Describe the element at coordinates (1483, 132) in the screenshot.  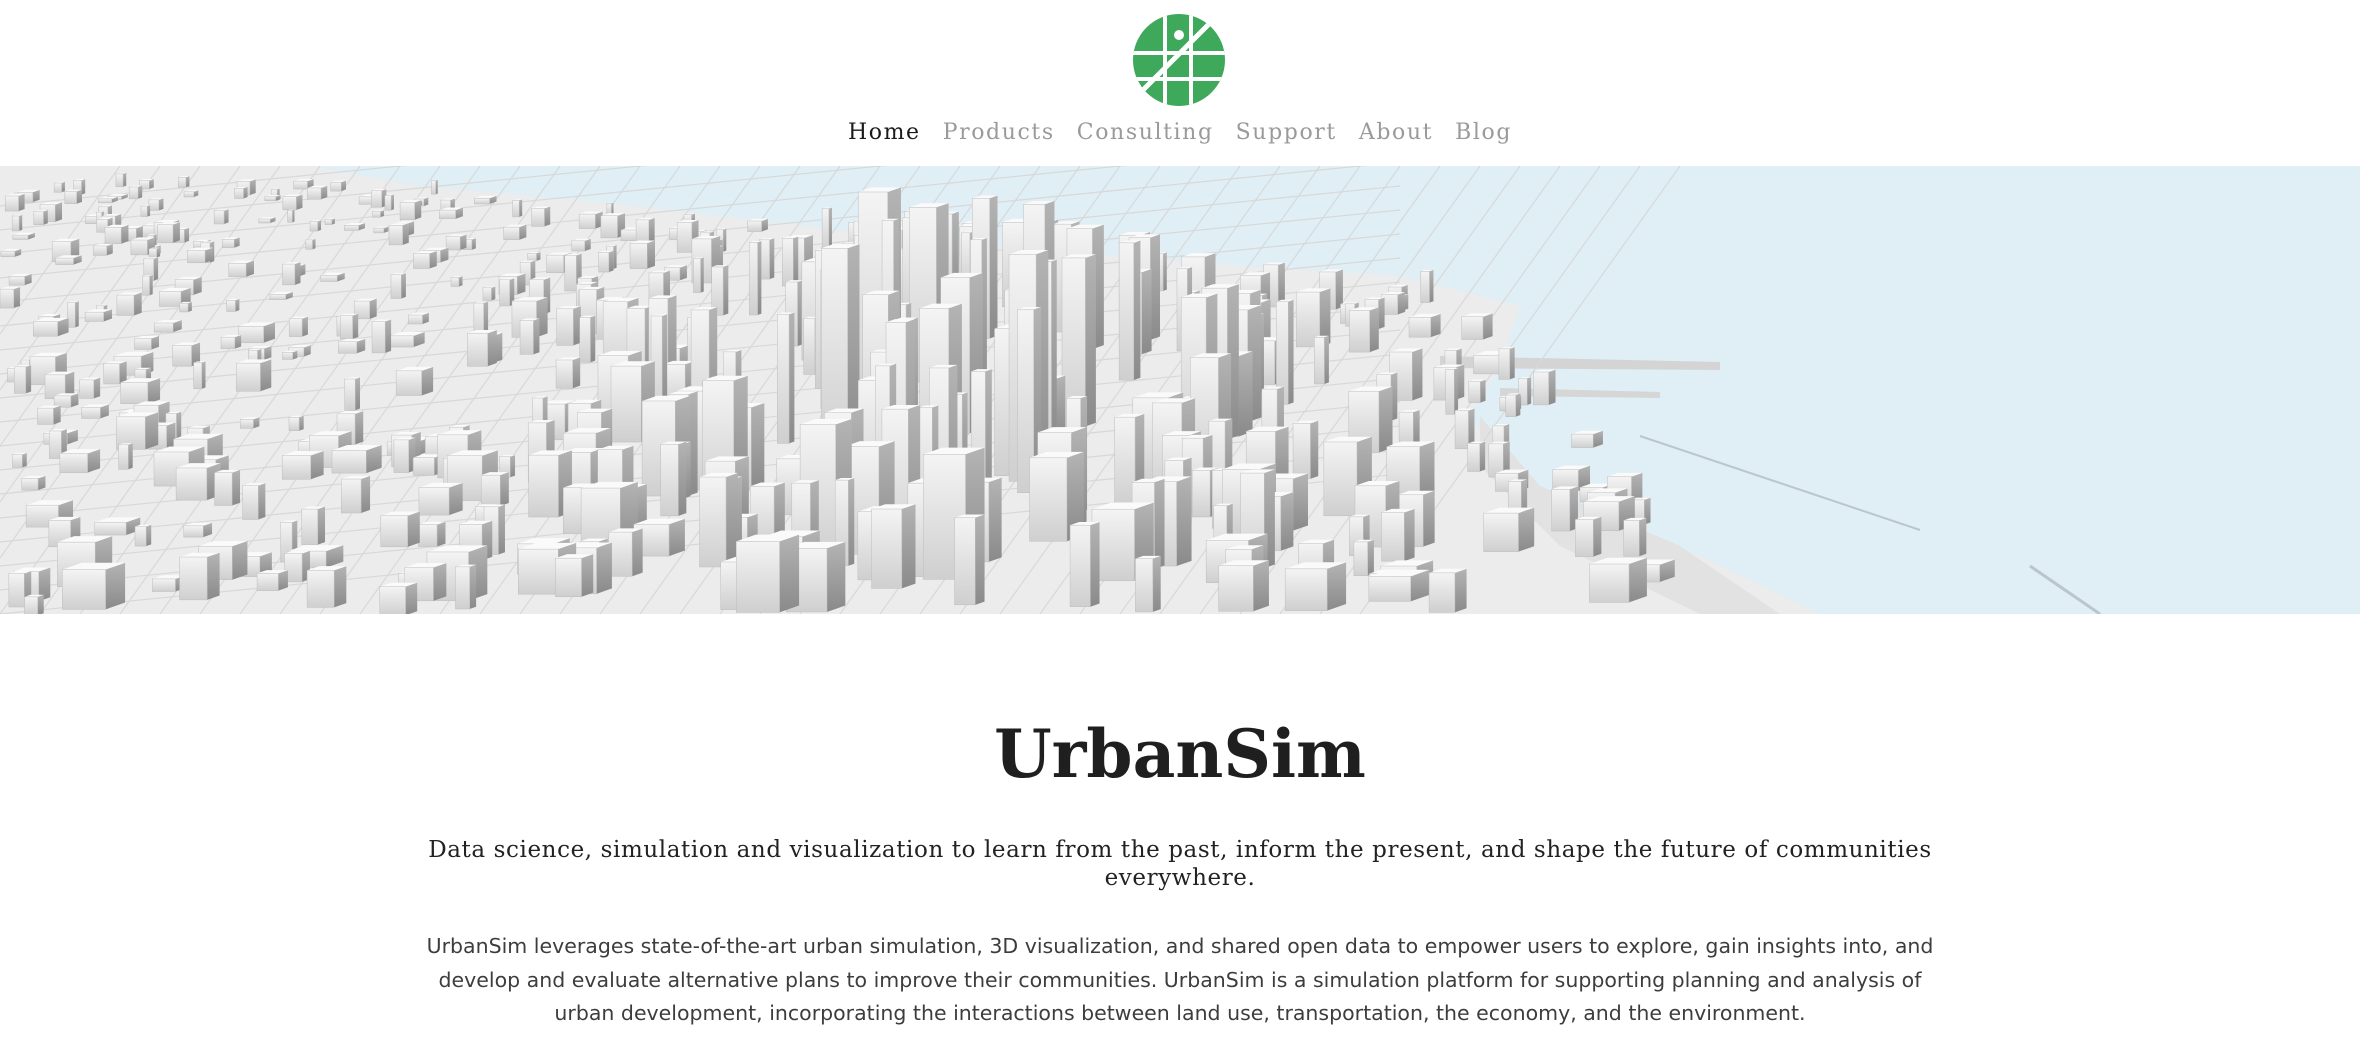
I see `nav-blog-link: Blog` at that location.